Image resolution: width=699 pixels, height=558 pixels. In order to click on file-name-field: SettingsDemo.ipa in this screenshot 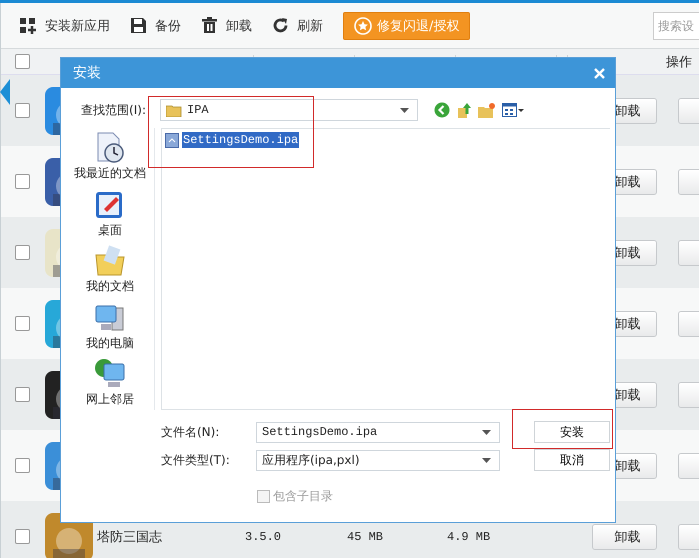, I will do `click(378, 432)`.